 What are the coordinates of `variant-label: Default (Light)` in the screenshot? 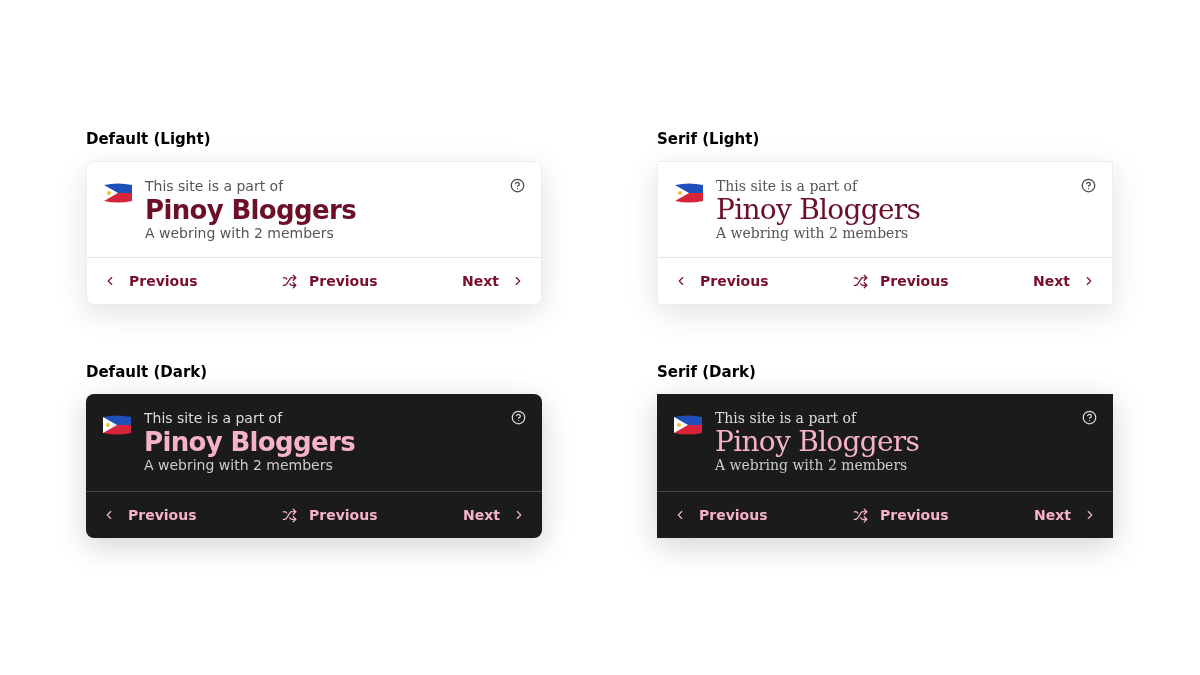 It's located at (149, 139).